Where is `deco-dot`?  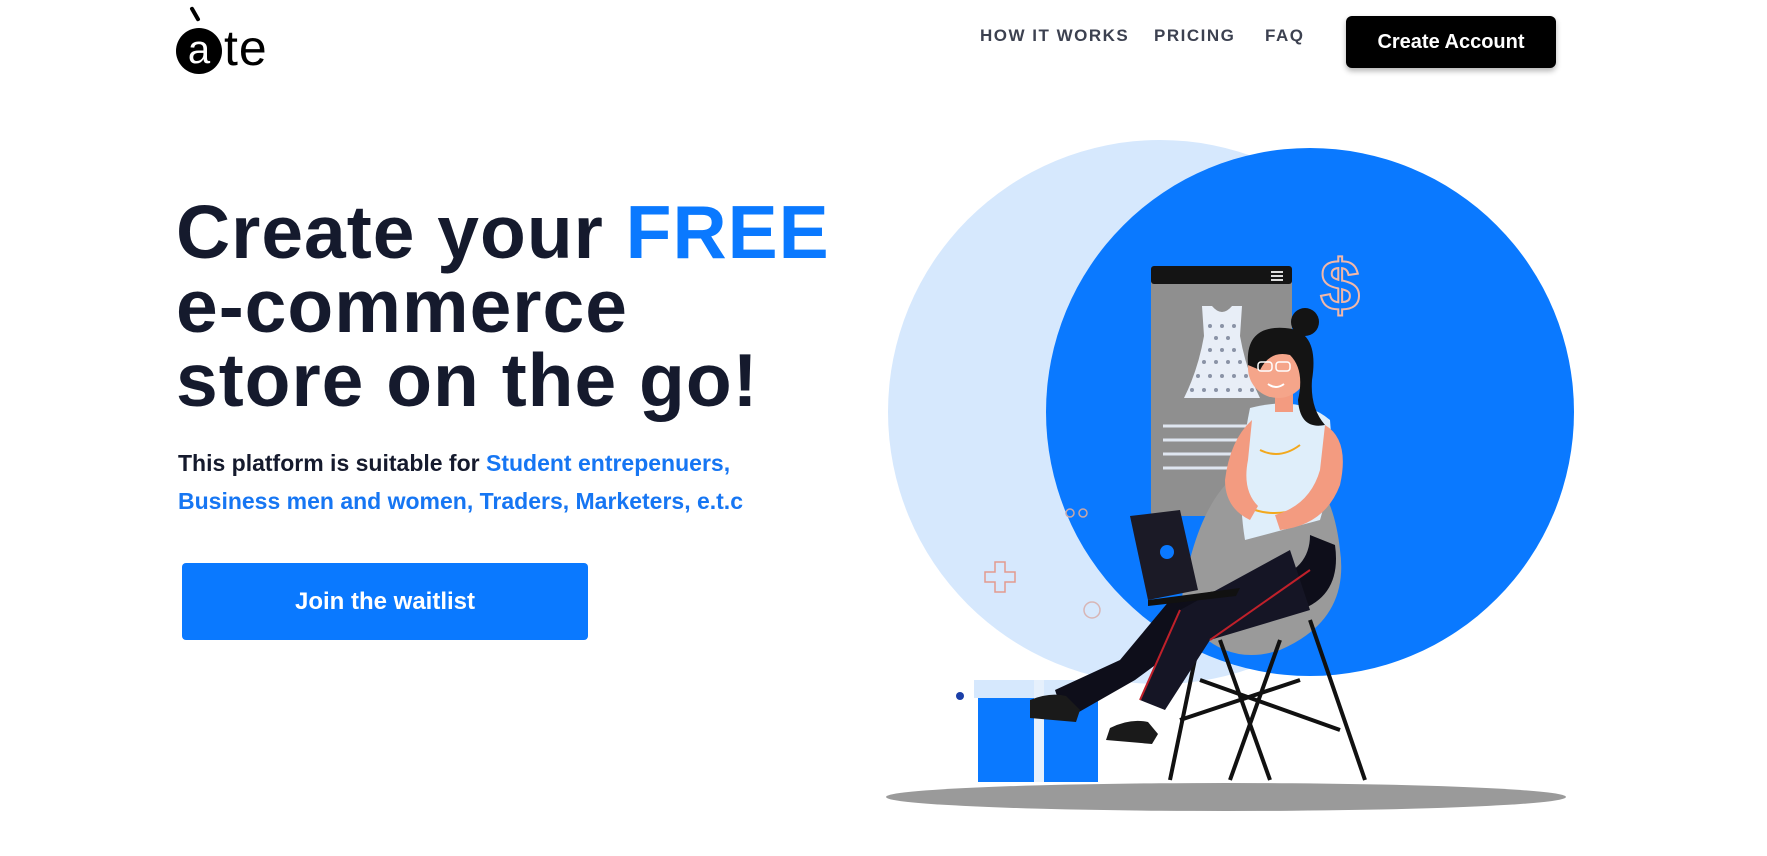 deco-dot is located at coordinates (960, 696).